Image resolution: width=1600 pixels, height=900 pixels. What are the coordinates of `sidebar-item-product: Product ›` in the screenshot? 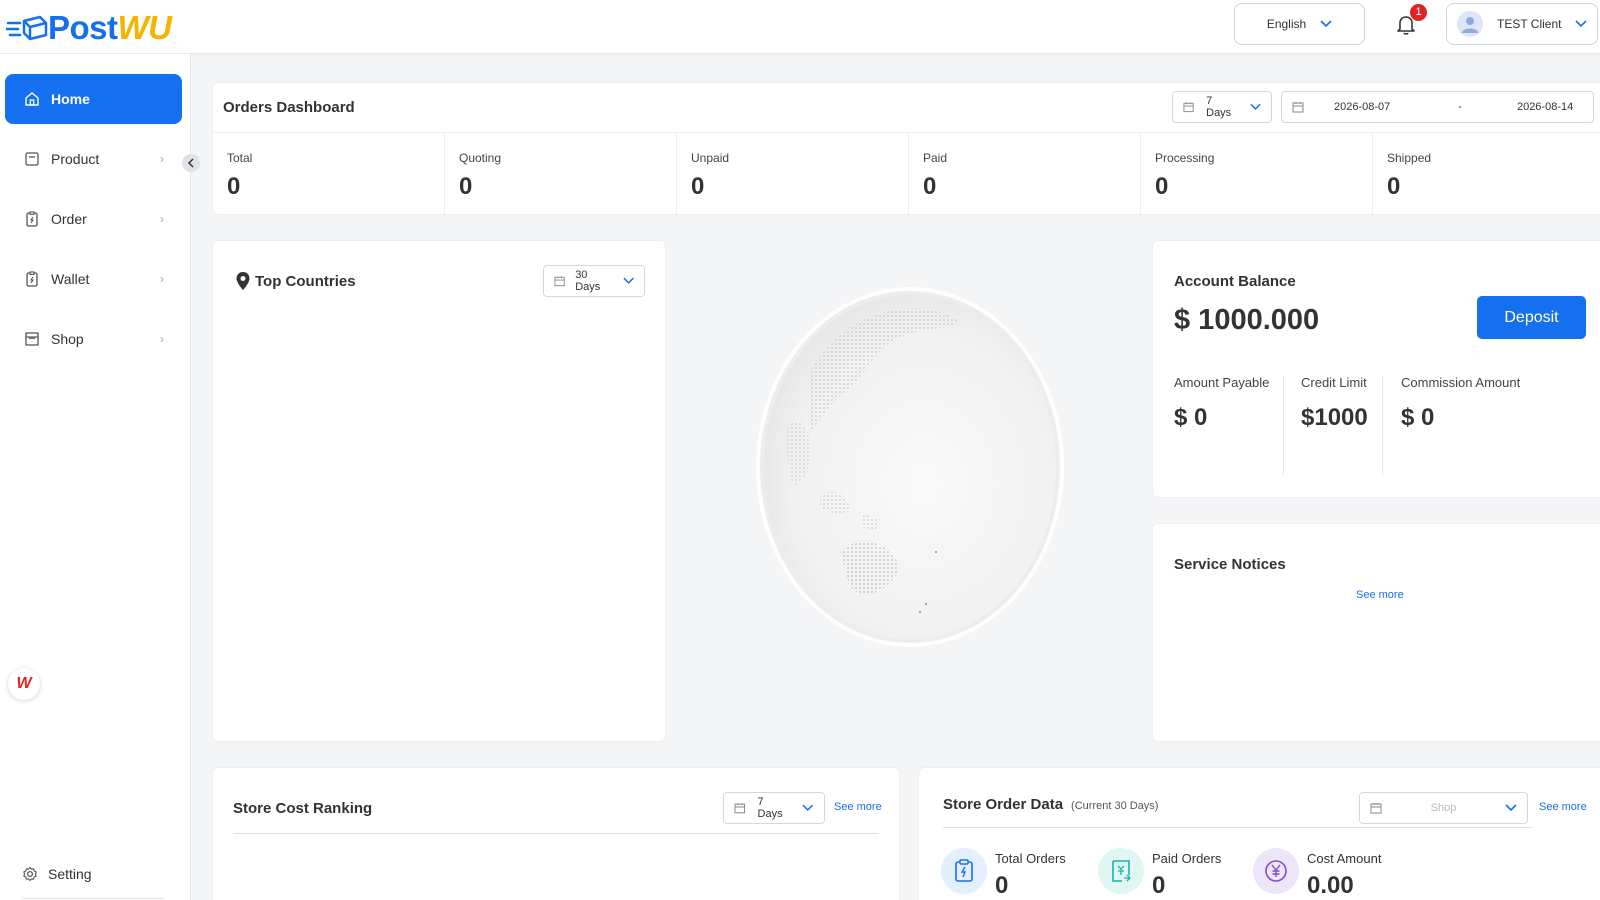 It's located at (93, 159).